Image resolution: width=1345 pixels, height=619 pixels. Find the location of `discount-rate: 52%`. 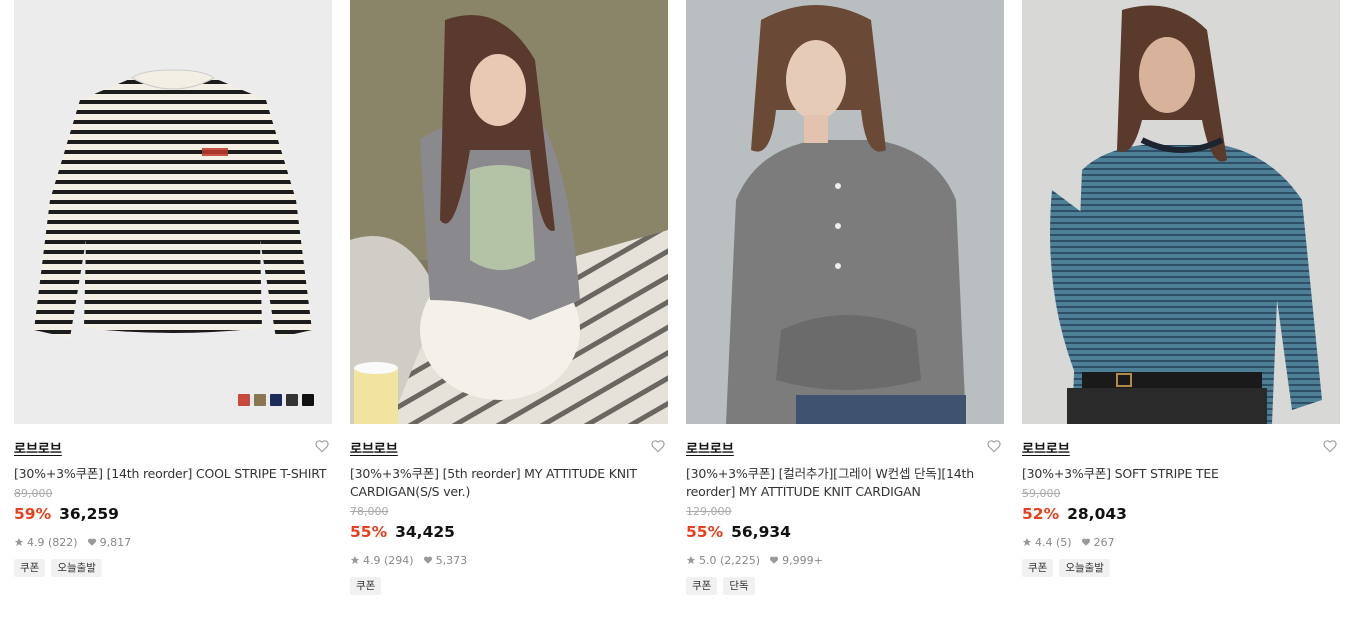

discount-rate: 52% is located at coordinates (1041, 514).